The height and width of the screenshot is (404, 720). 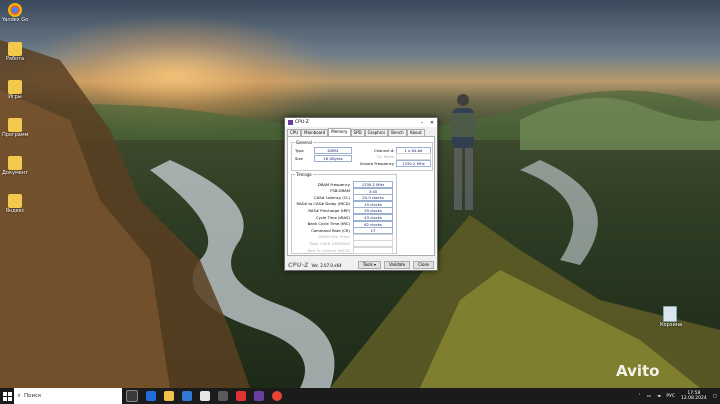 I want to click on tools-button: Tools ▾, so click(x=369, y=265).